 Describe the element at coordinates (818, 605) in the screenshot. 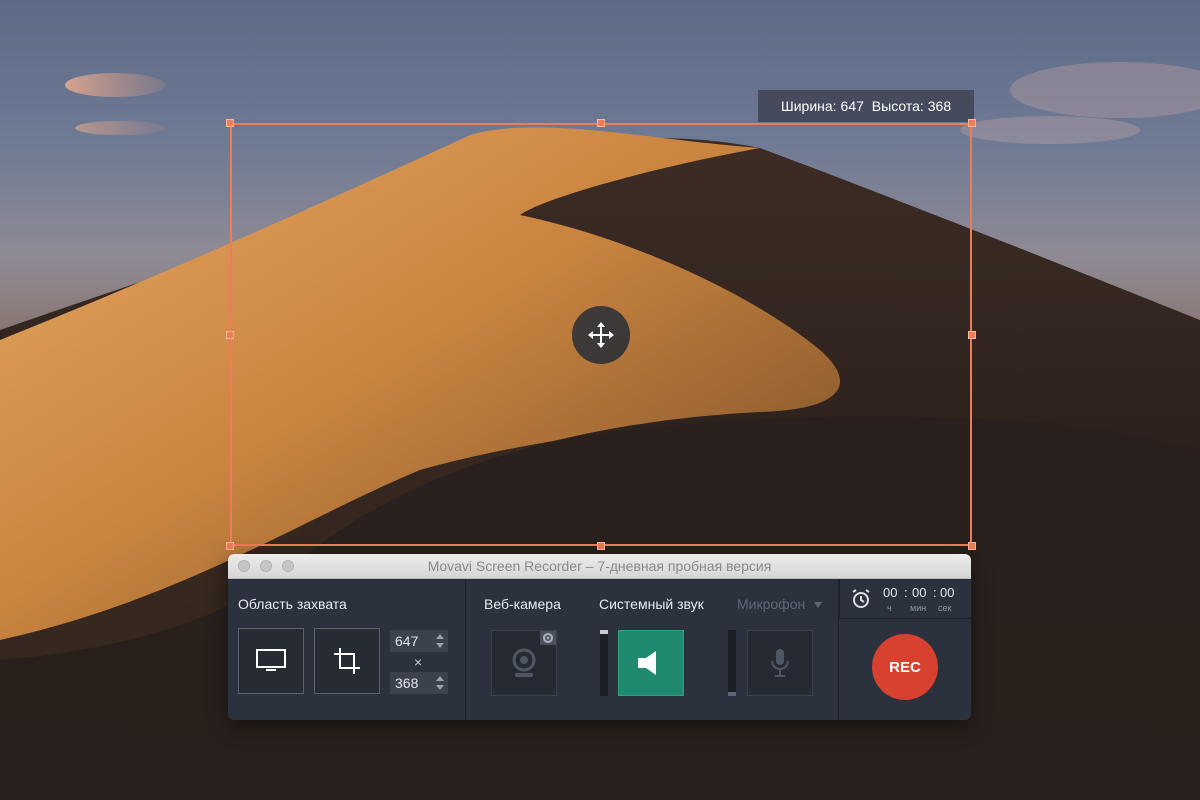

I see `chevron-down-icon` at that location.